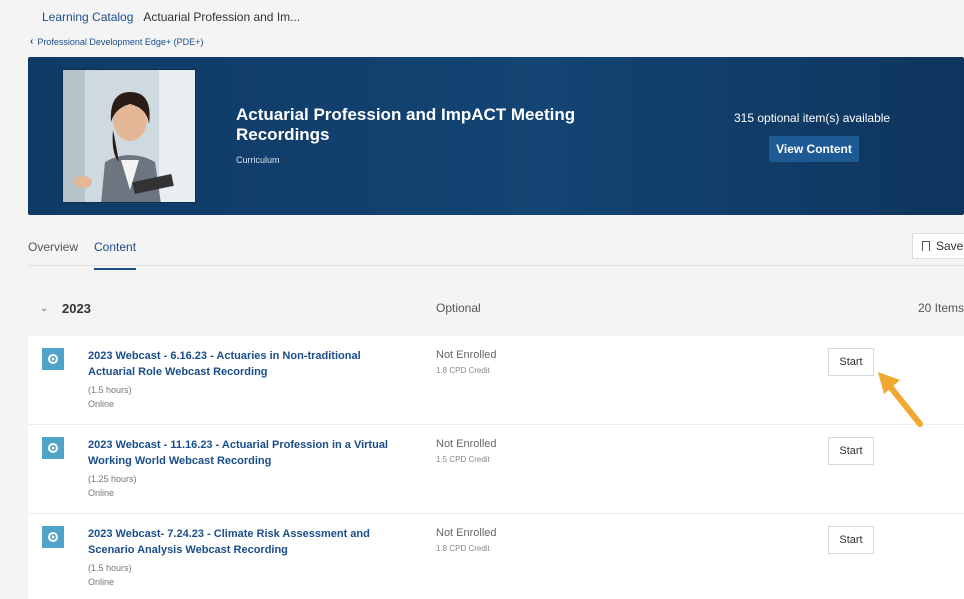 The image size is (964, 599). I want to click on save-button: Save, so click(938, 246).